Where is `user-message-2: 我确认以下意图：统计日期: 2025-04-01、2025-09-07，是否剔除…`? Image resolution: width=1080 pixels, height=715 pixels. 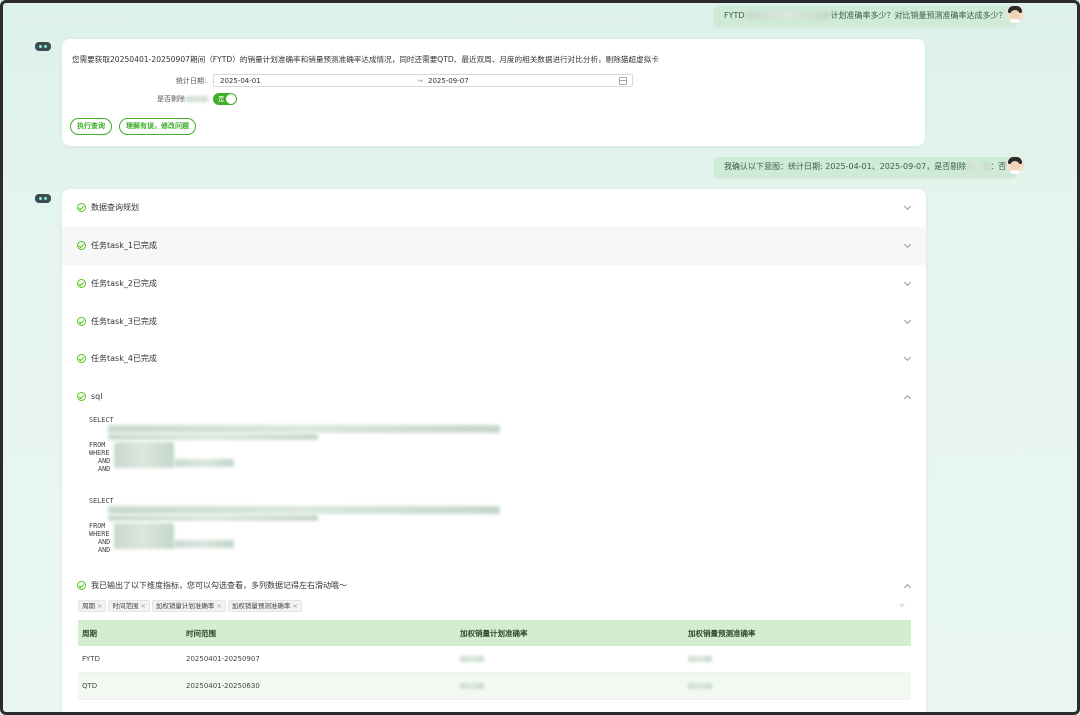 user-message-2: 我确认以下意图：统计日期: 2025-04-01、2025-09-07，是否剔除… is located at coordinates (865, 167).